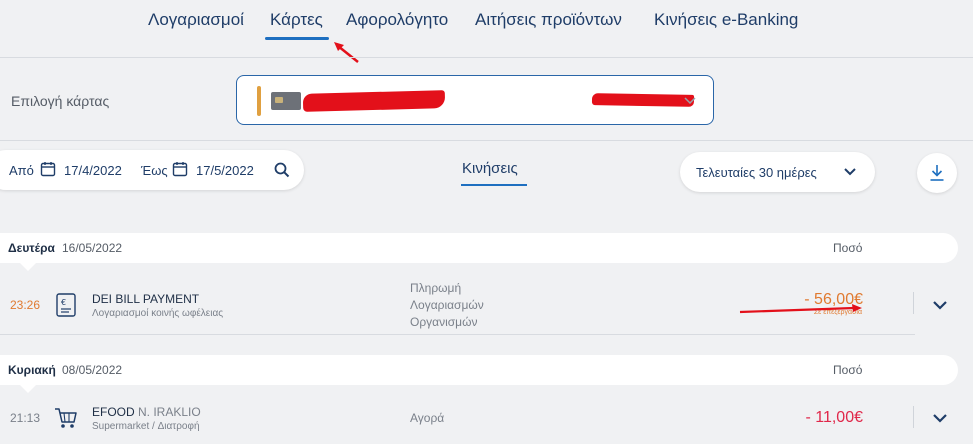 The width and height of the screenshot is (973, 444). I want to click on transaction-type: Αγορά, so click(427, 418).